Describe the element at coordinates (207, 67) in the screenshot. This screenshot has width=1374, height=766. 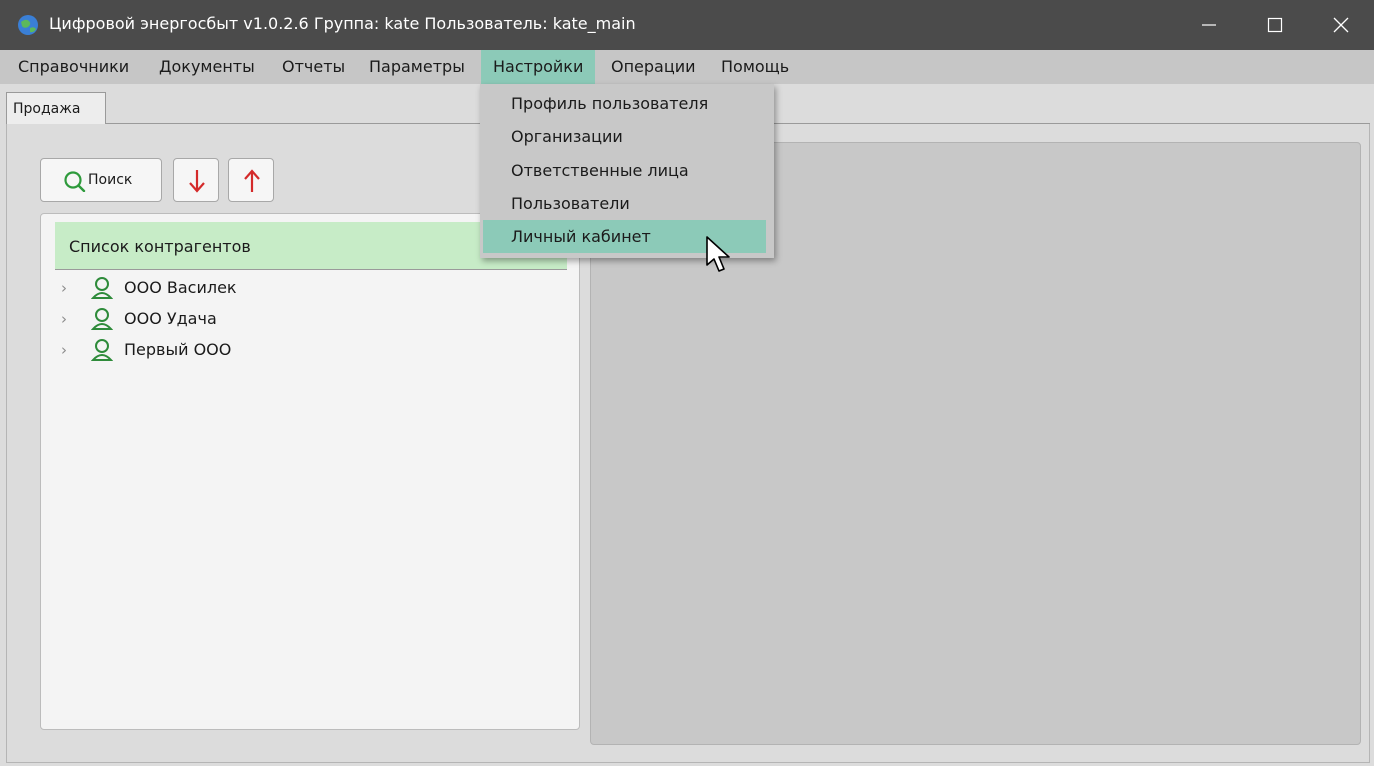
I see `menu-dokumenty: Документы` at that location.